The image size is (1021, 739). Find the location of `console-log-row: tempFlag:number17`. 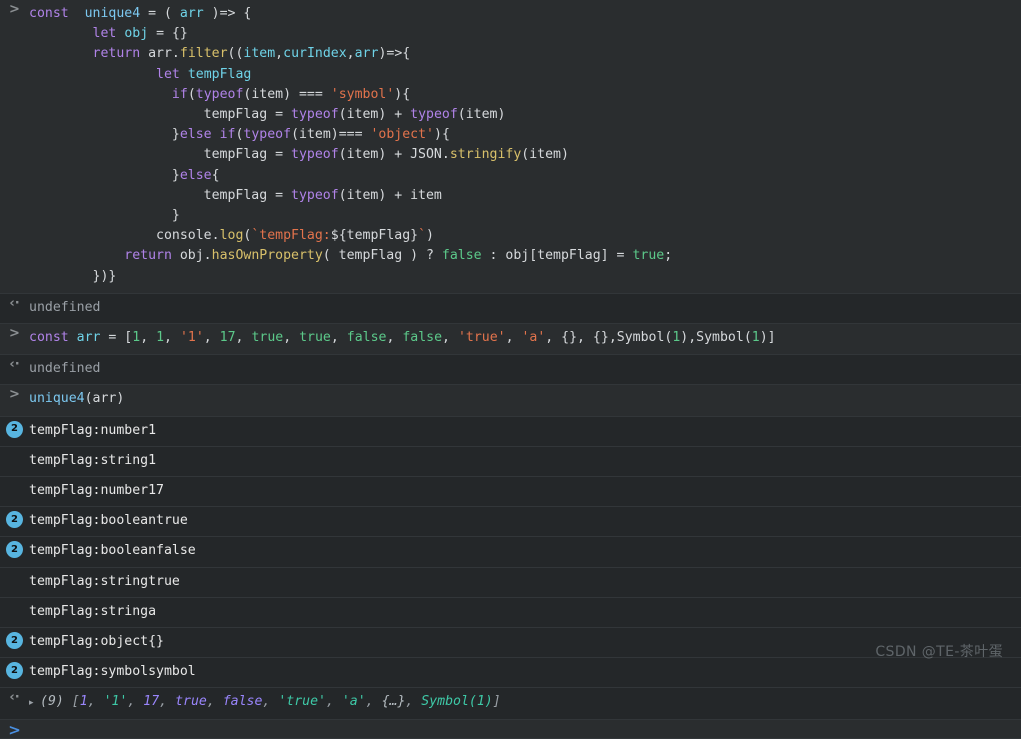

console-log-row: tempFlag:number17 is located at coordinates (510, 492).